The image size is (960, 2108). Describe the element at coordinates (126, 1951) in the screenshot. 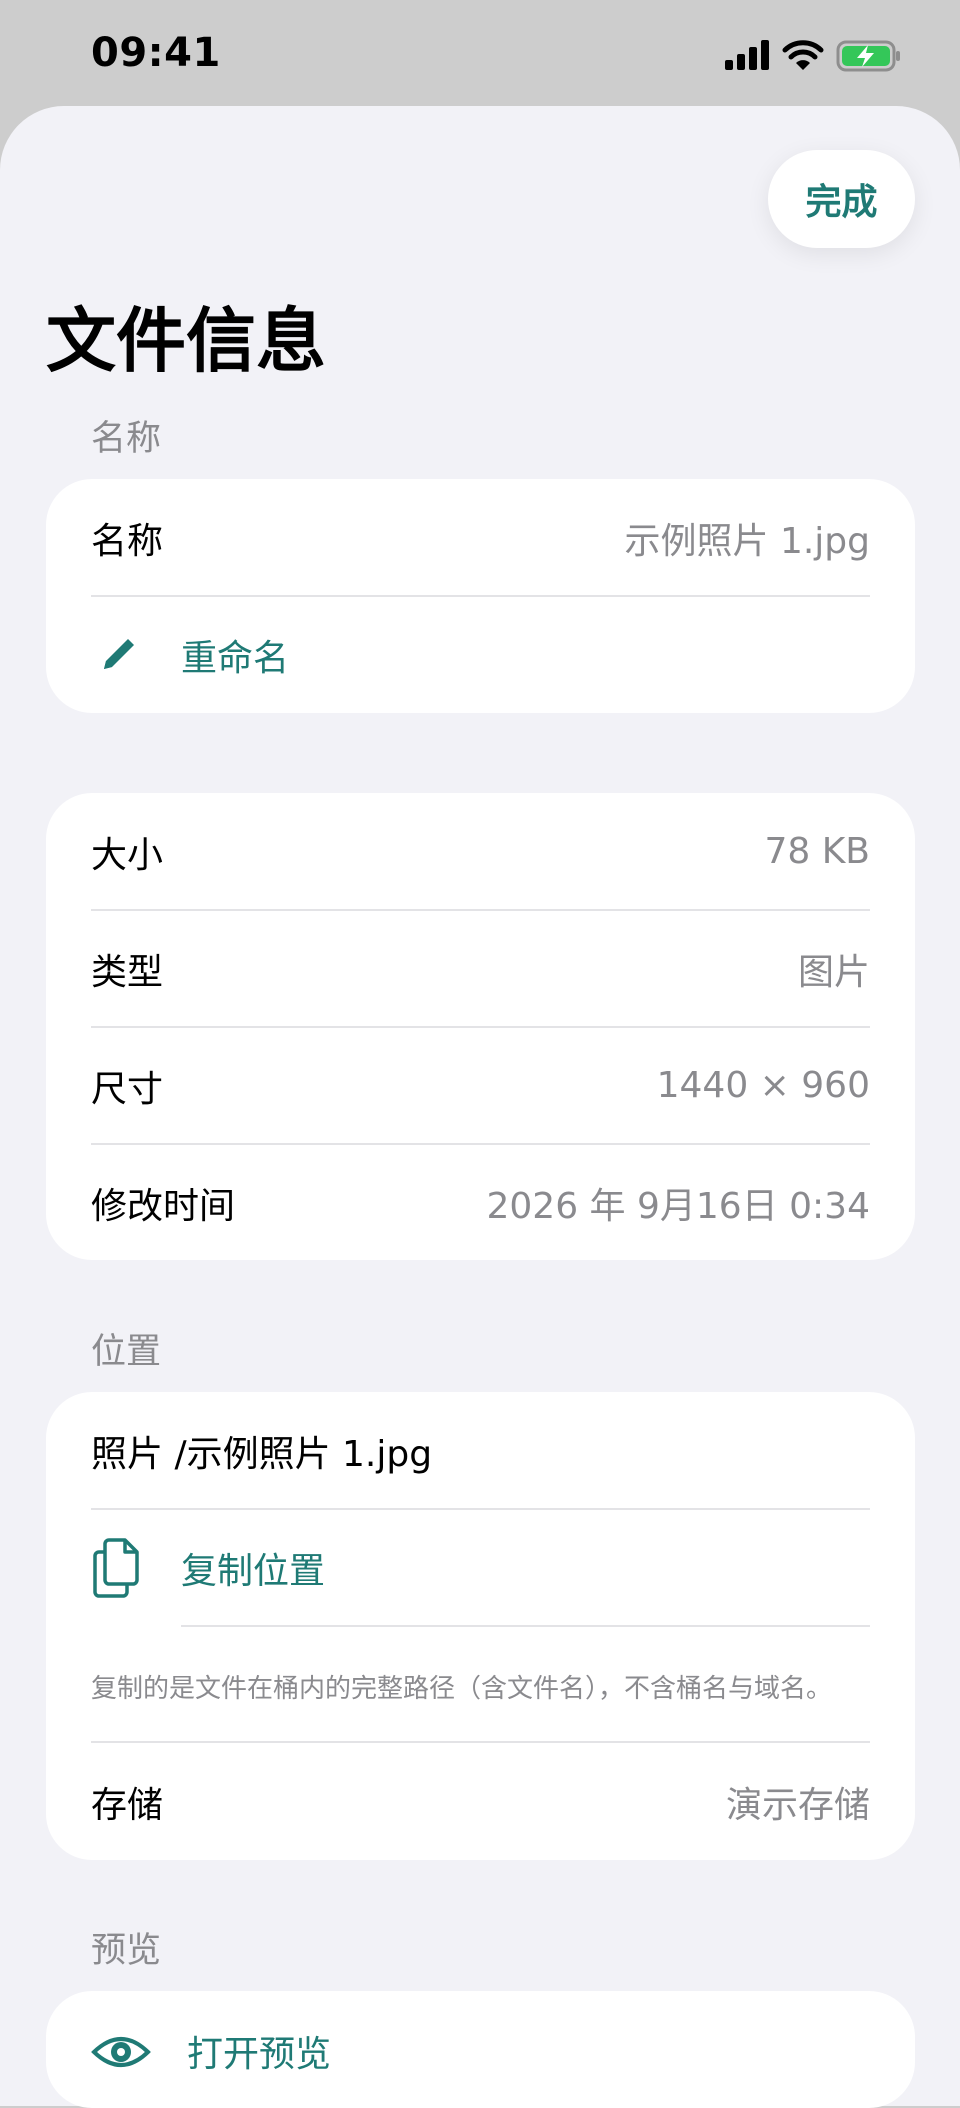

I see `section-header-preview: 预览` at that location.